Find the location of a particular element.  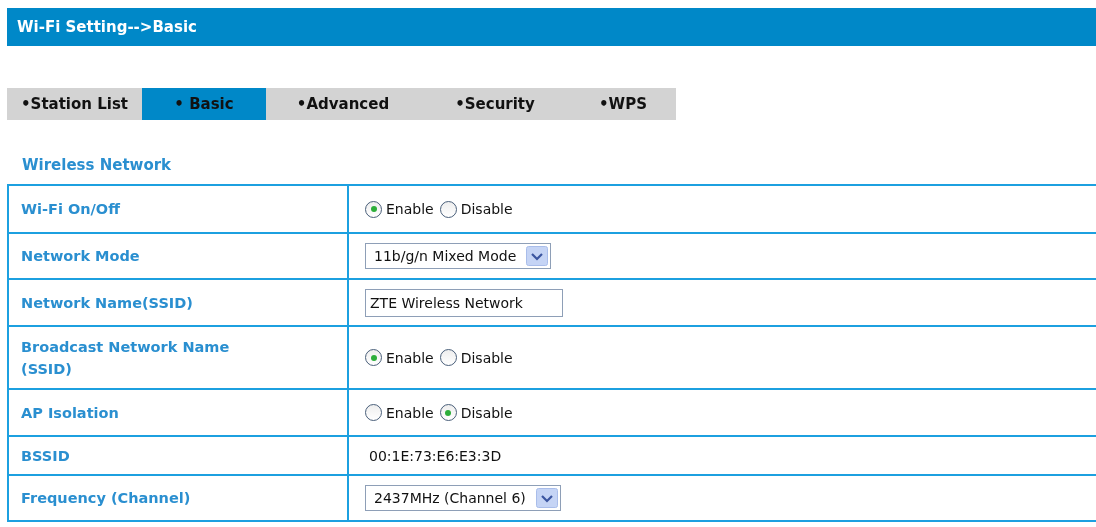

ssid-input: ZTE Wireless Network is located at coordinates (464, 302).